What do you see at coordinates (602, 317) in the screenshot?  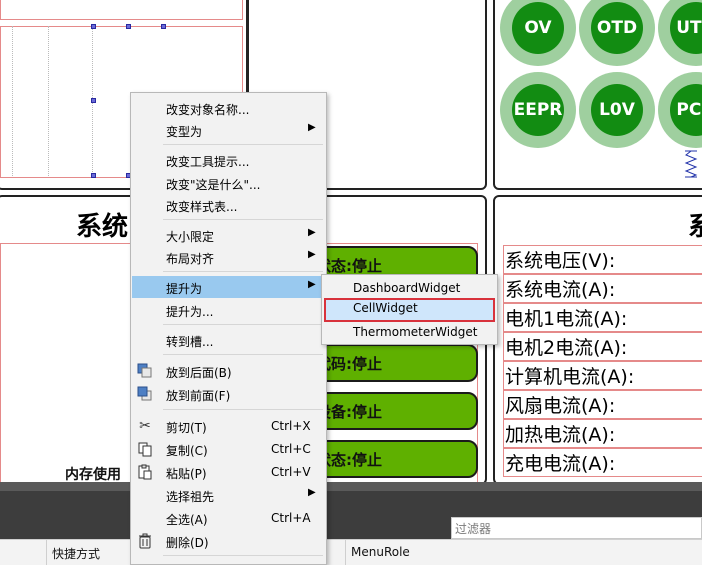 I see `value-row-motor1-current: 电机1电流(A):` at bounding box center [602, 317].